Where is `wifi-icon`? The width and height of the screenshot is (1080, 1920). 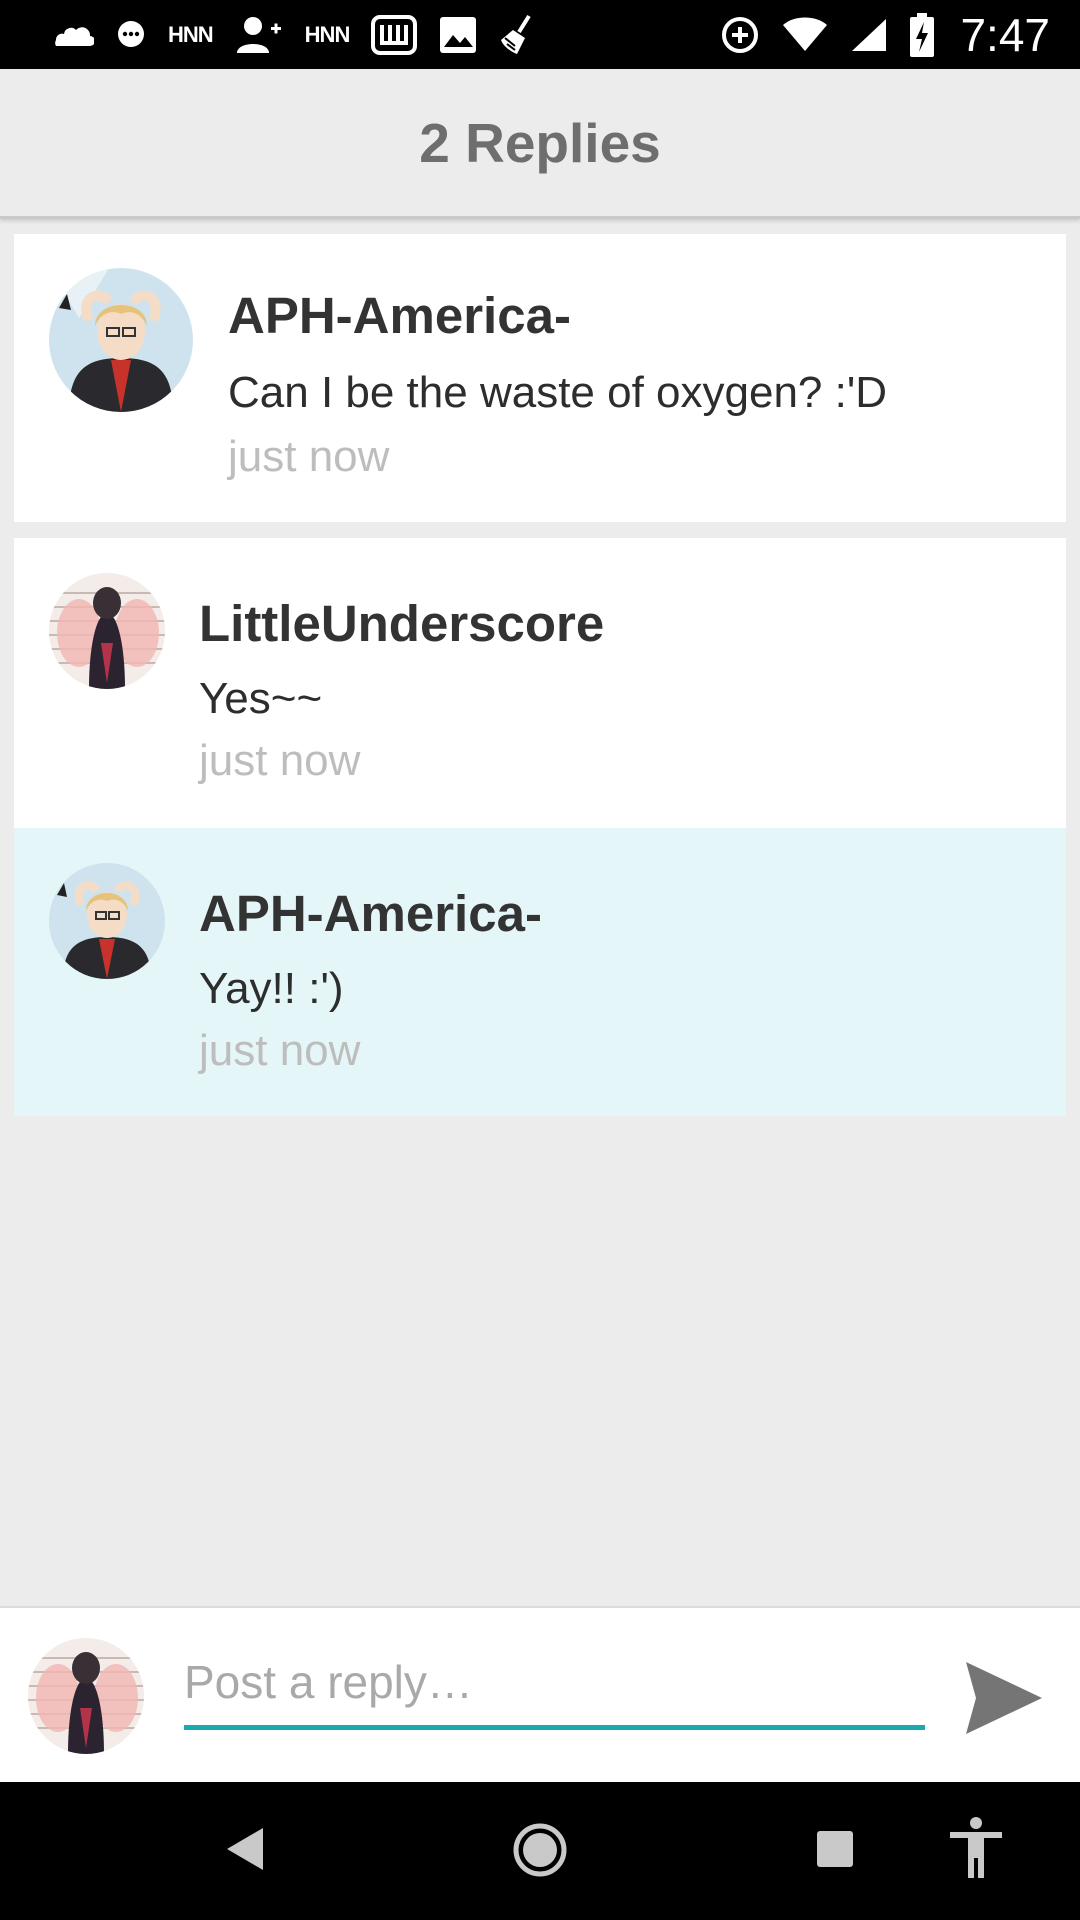 wifi-icon is located at coordinates (805, 35).